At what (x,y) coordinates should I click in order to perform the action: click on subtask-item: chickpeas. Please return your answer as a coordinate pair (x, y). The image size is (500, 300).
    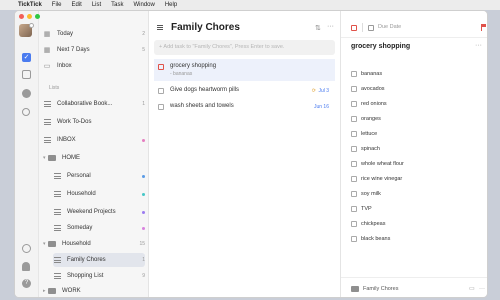
    Looking at the image, I should click on (368, 224).